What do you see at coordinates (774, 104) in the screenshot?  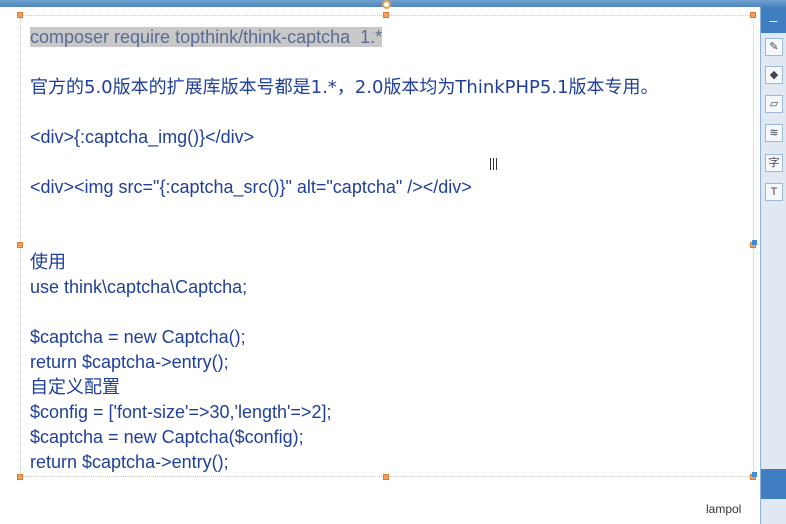 I see `line-color-icon: ▱` at bounding box center [774, 104].